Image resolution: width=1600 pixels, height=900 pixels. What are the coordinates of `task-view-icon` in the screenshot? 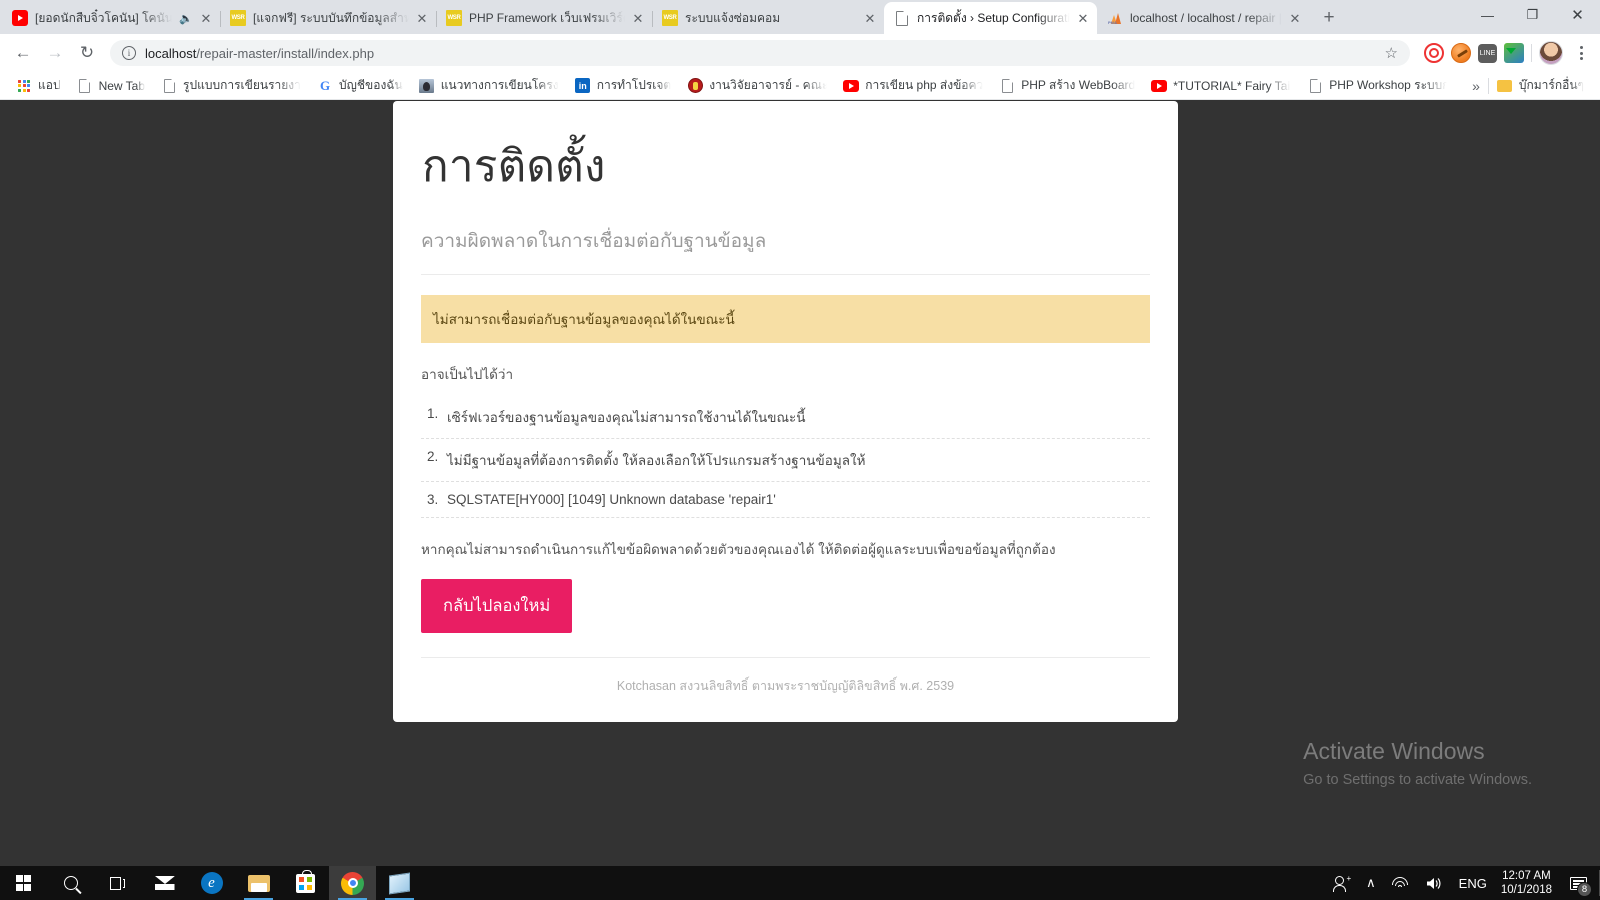 It's located at (117, 883).